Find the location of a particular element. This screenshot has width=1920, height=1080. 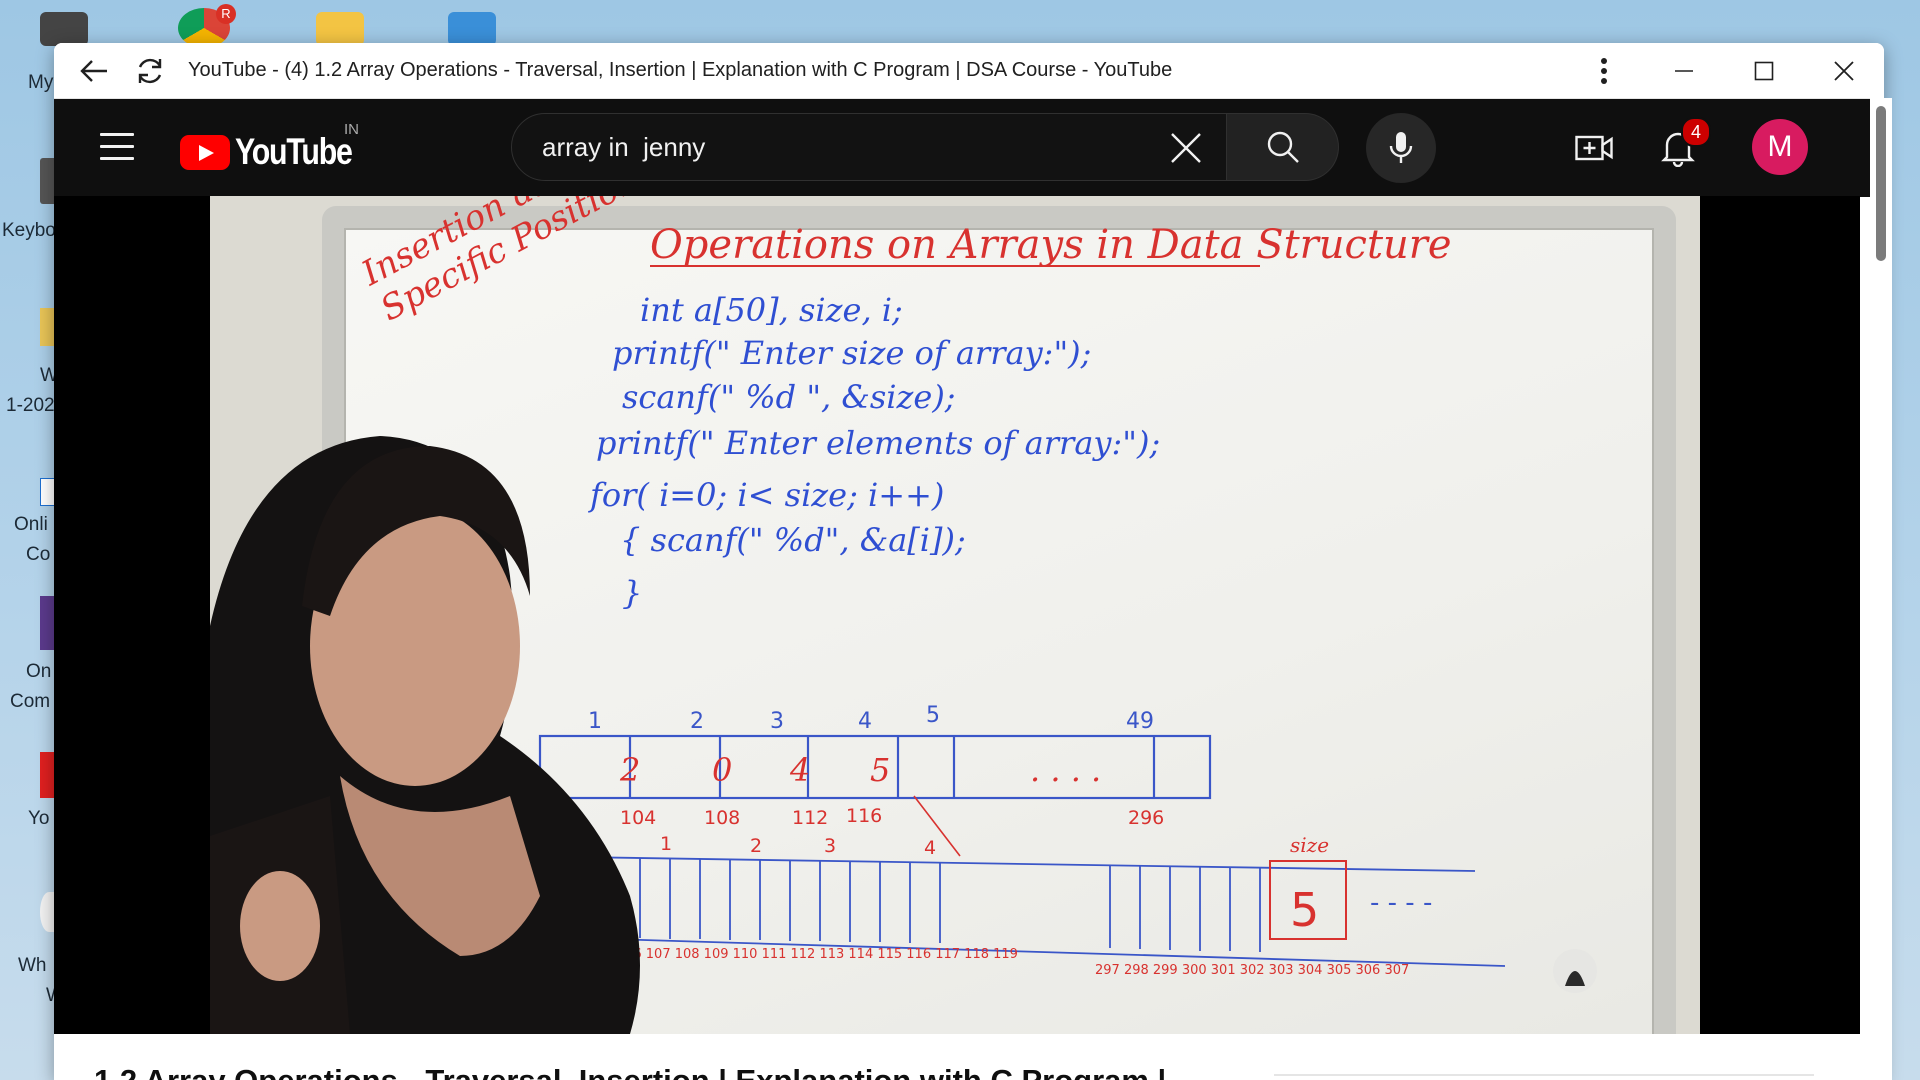

board-side-note: Insertion at Specific Position:- is located at coordinates (510, 263).